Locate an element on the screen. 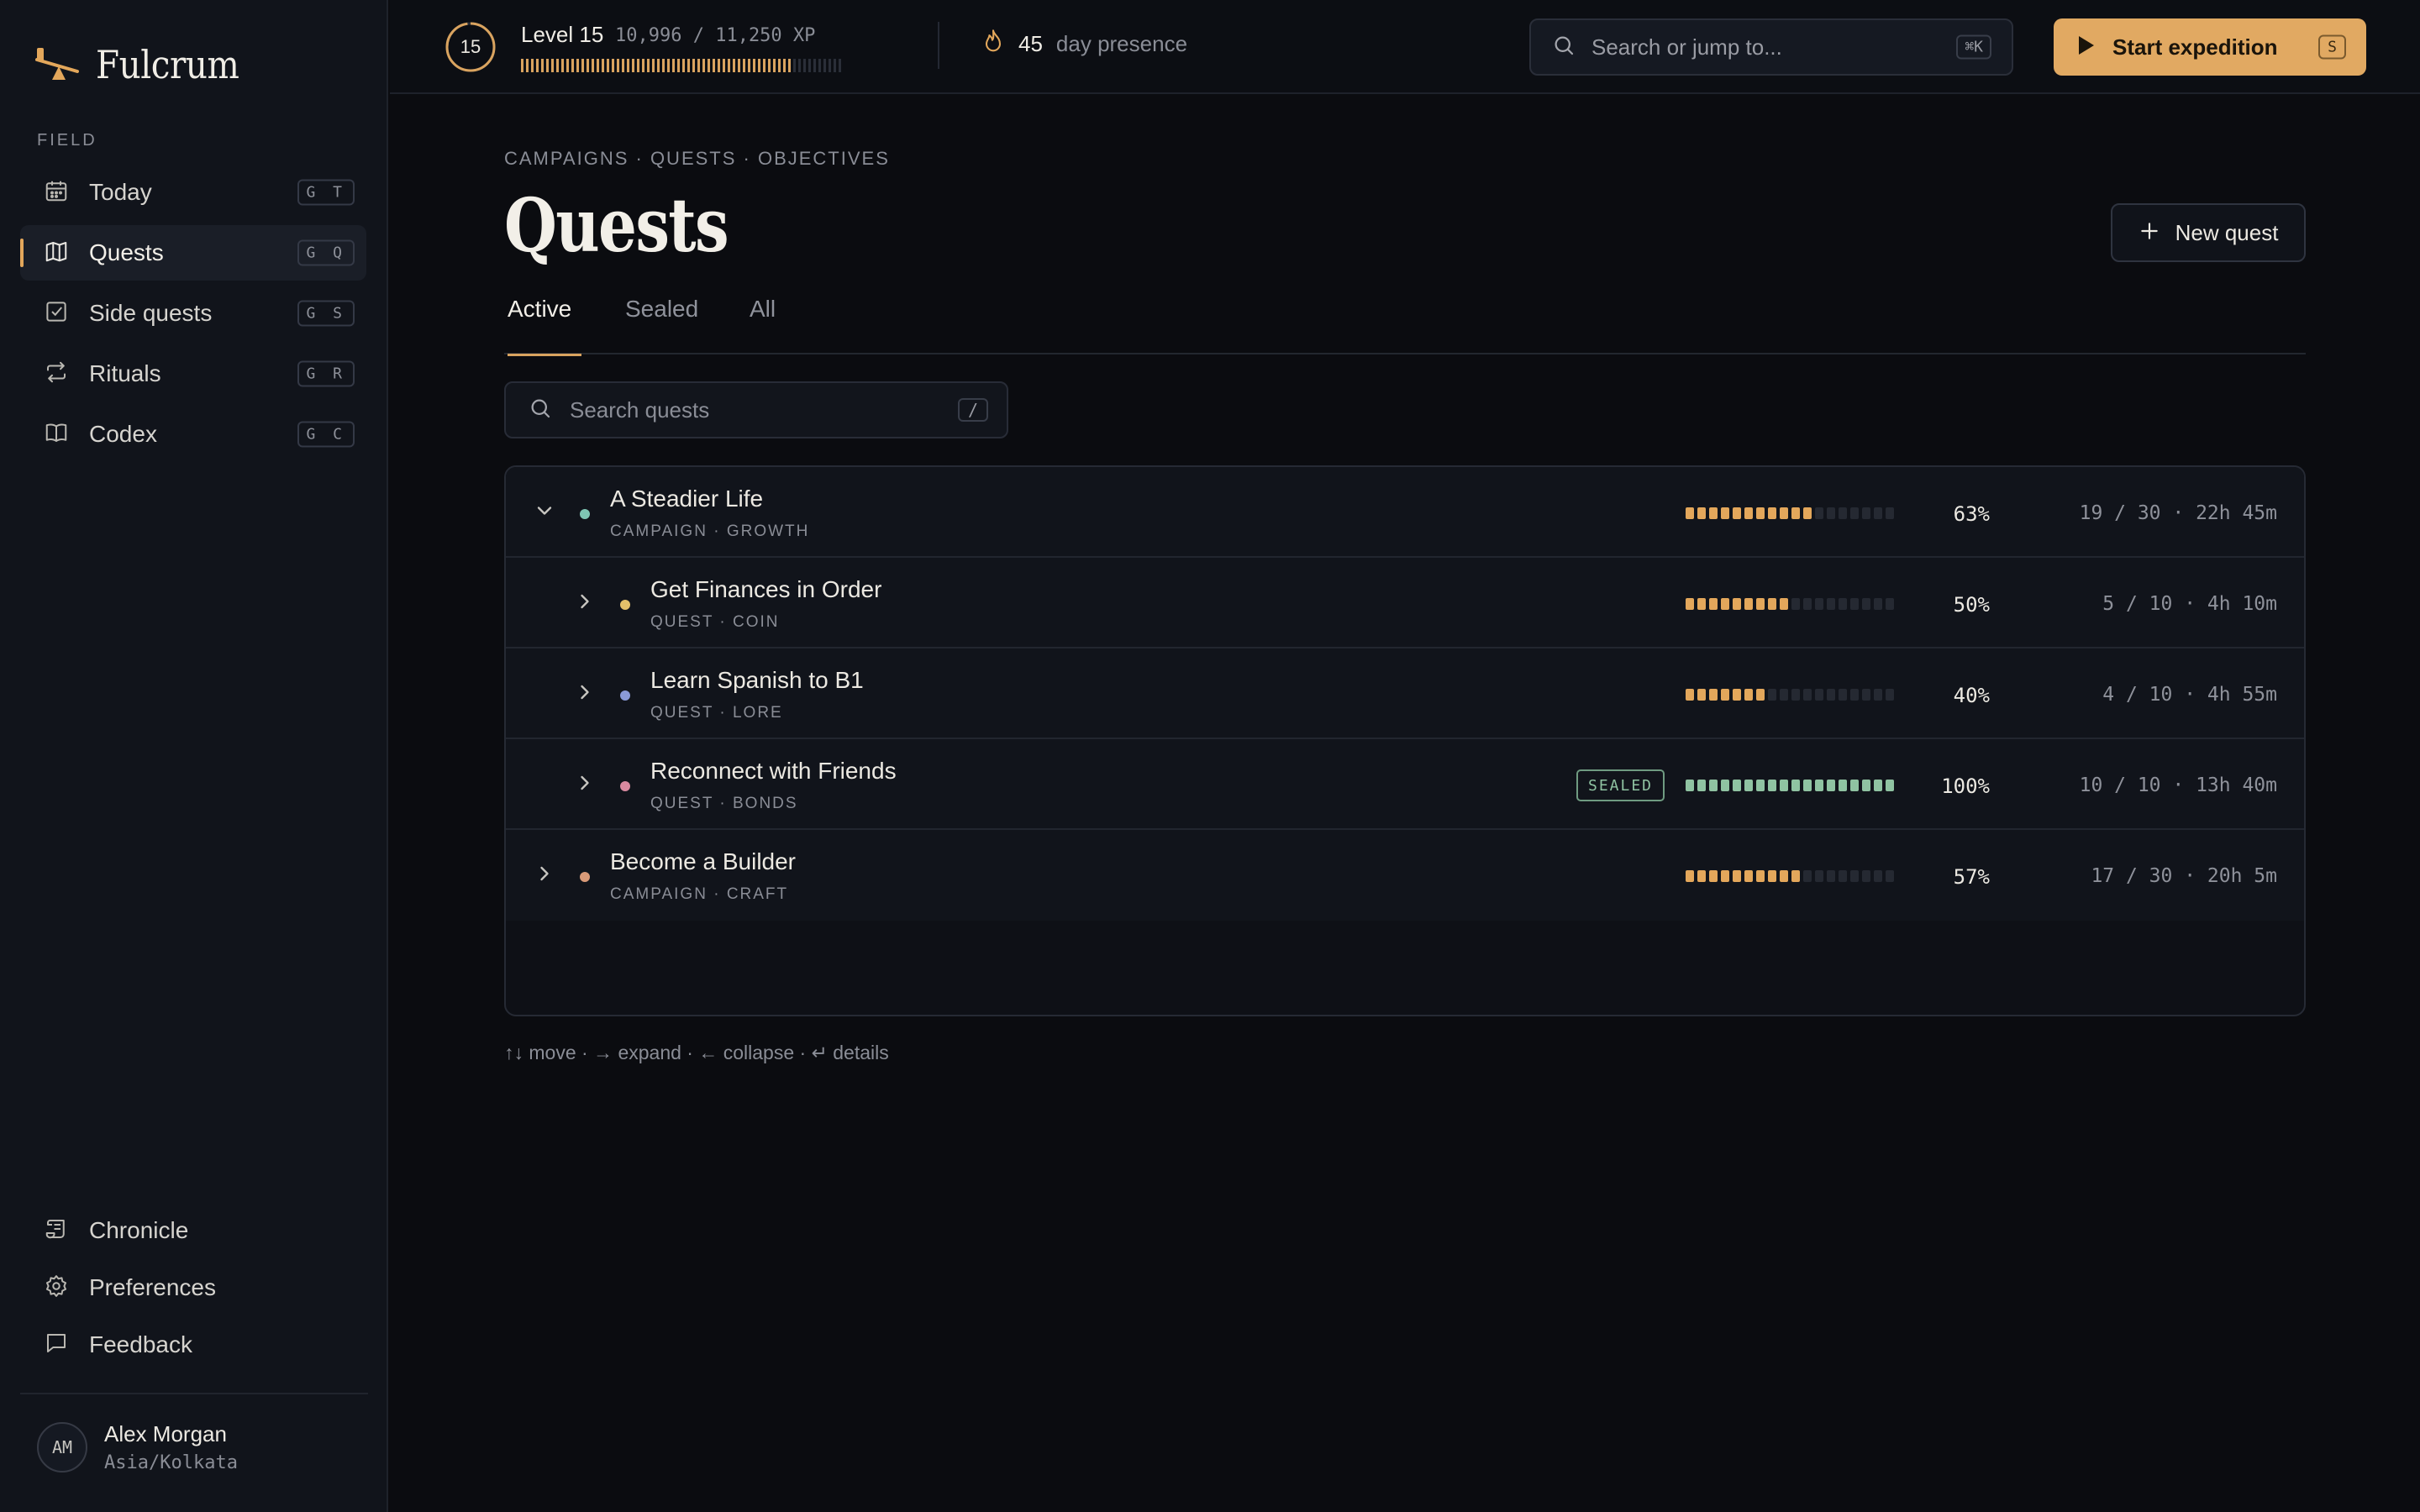 The height and width of the screenshot is (1512, 2420). search-icon is located at coordinates (1563, 47).